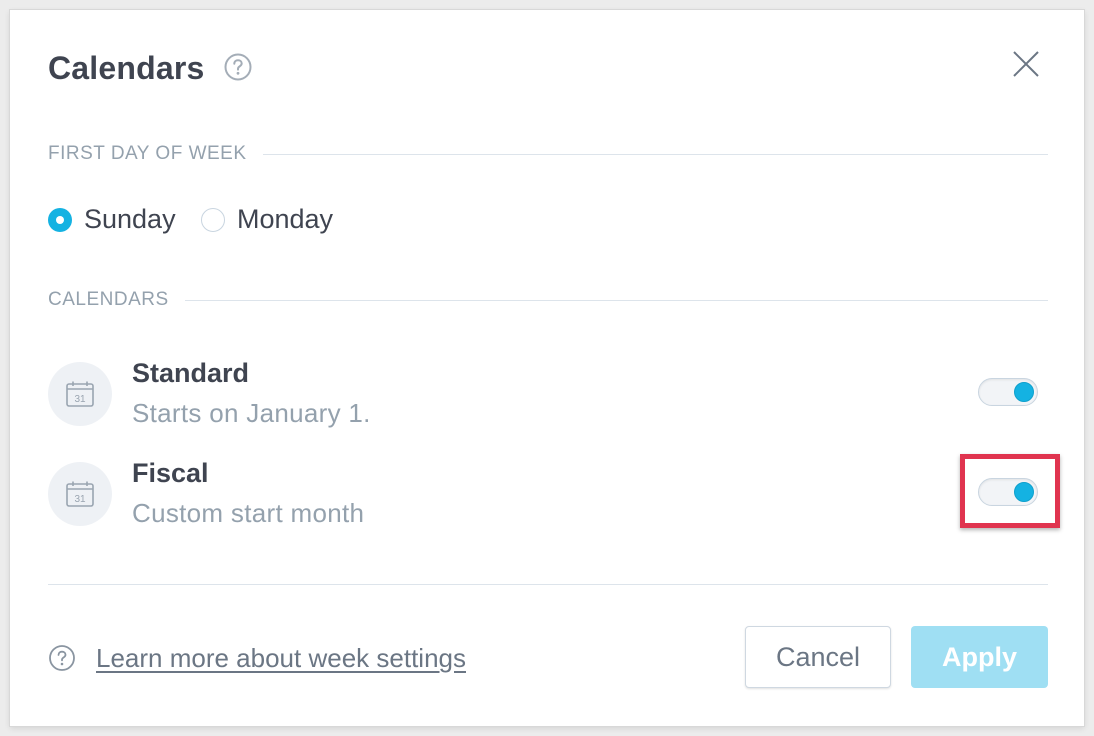 This screenshot has height=736, width=1094. I want to click on toggle-standard, so click(1008, 392).